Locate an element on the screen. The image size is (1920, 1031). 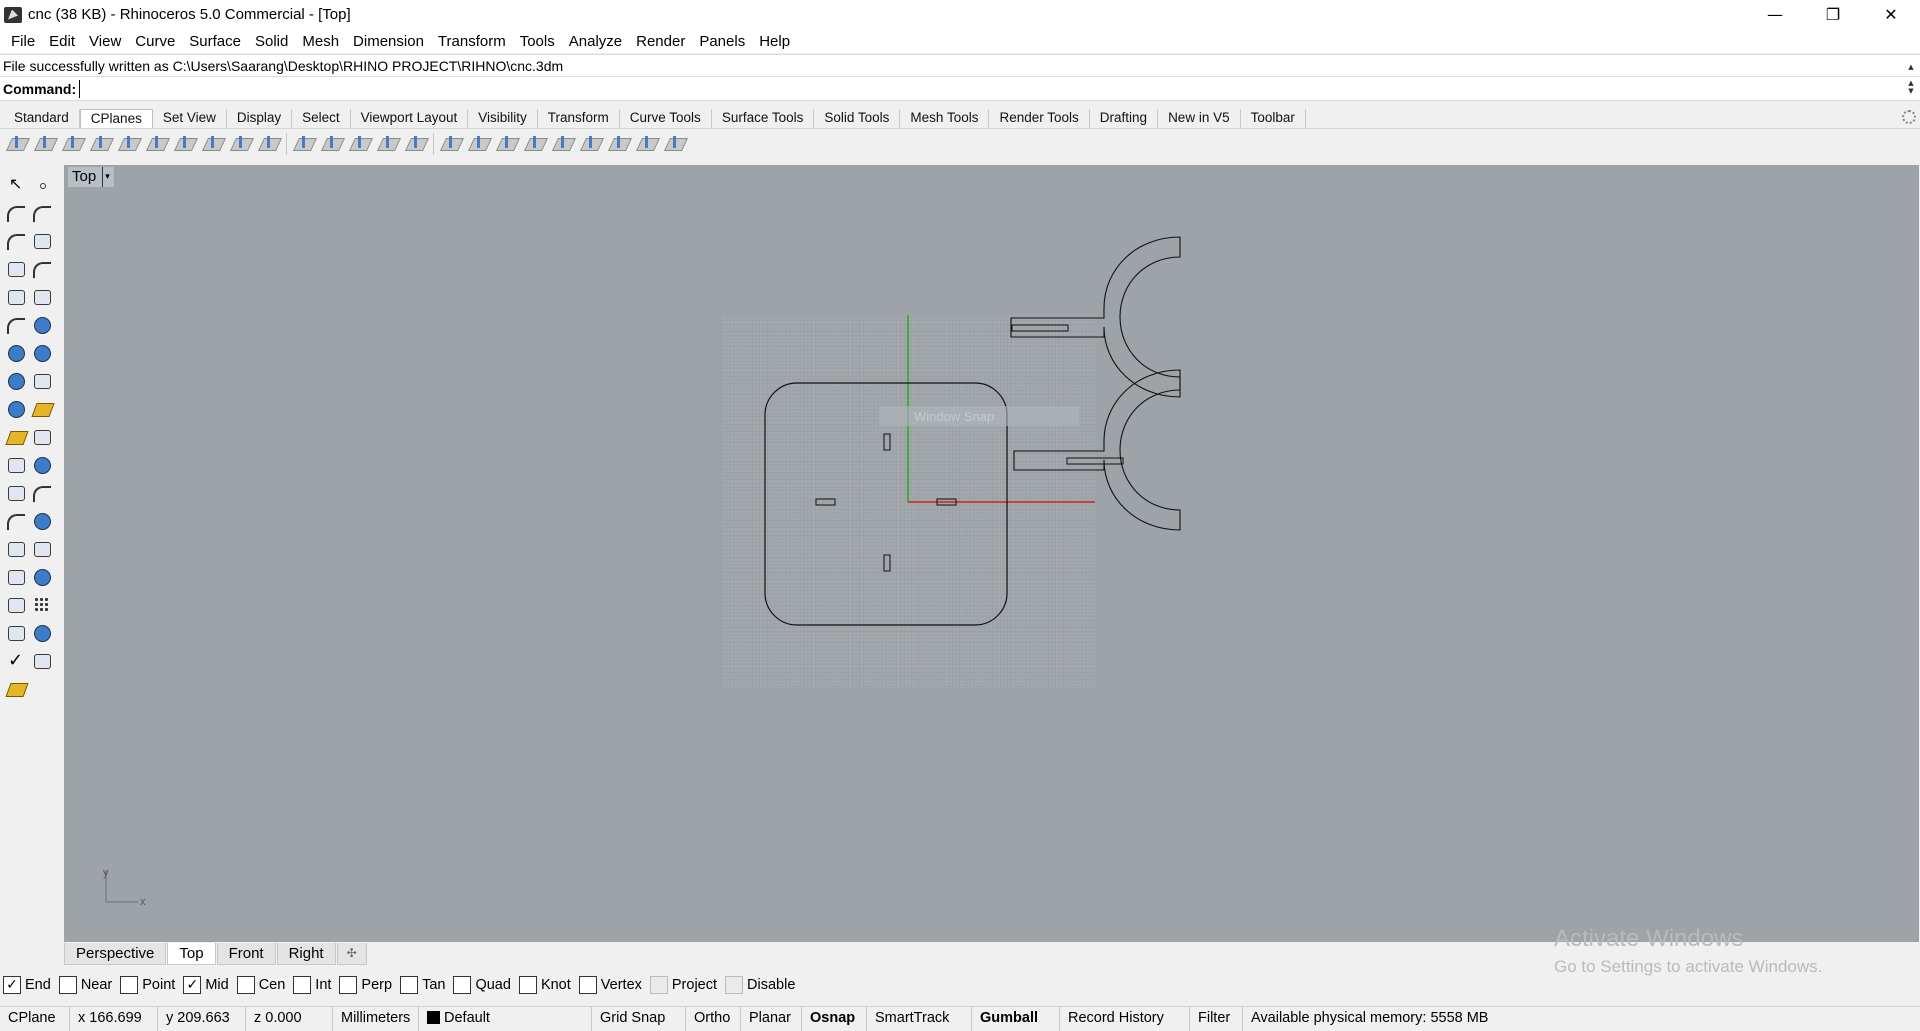
tab-toolbar: Toolbar is located at coordinates (1273, 118).